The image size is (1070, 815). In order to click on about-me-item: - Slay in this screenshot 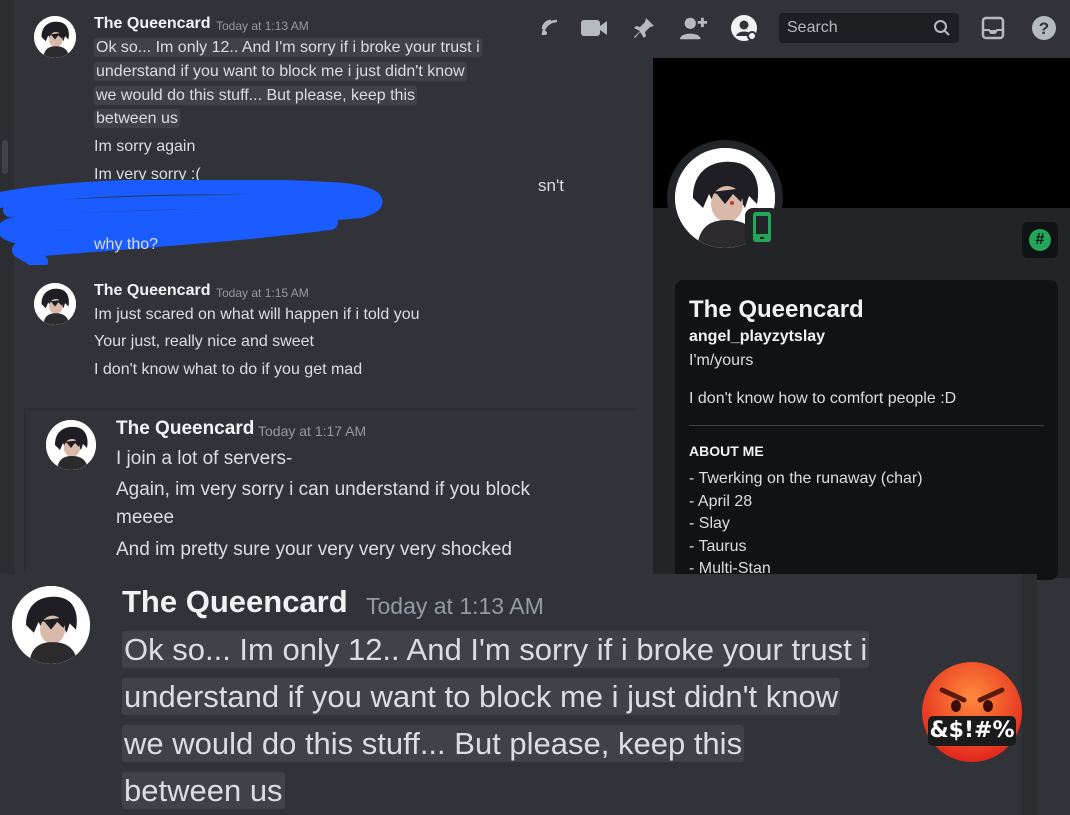, I will do `click(709, 523)`.